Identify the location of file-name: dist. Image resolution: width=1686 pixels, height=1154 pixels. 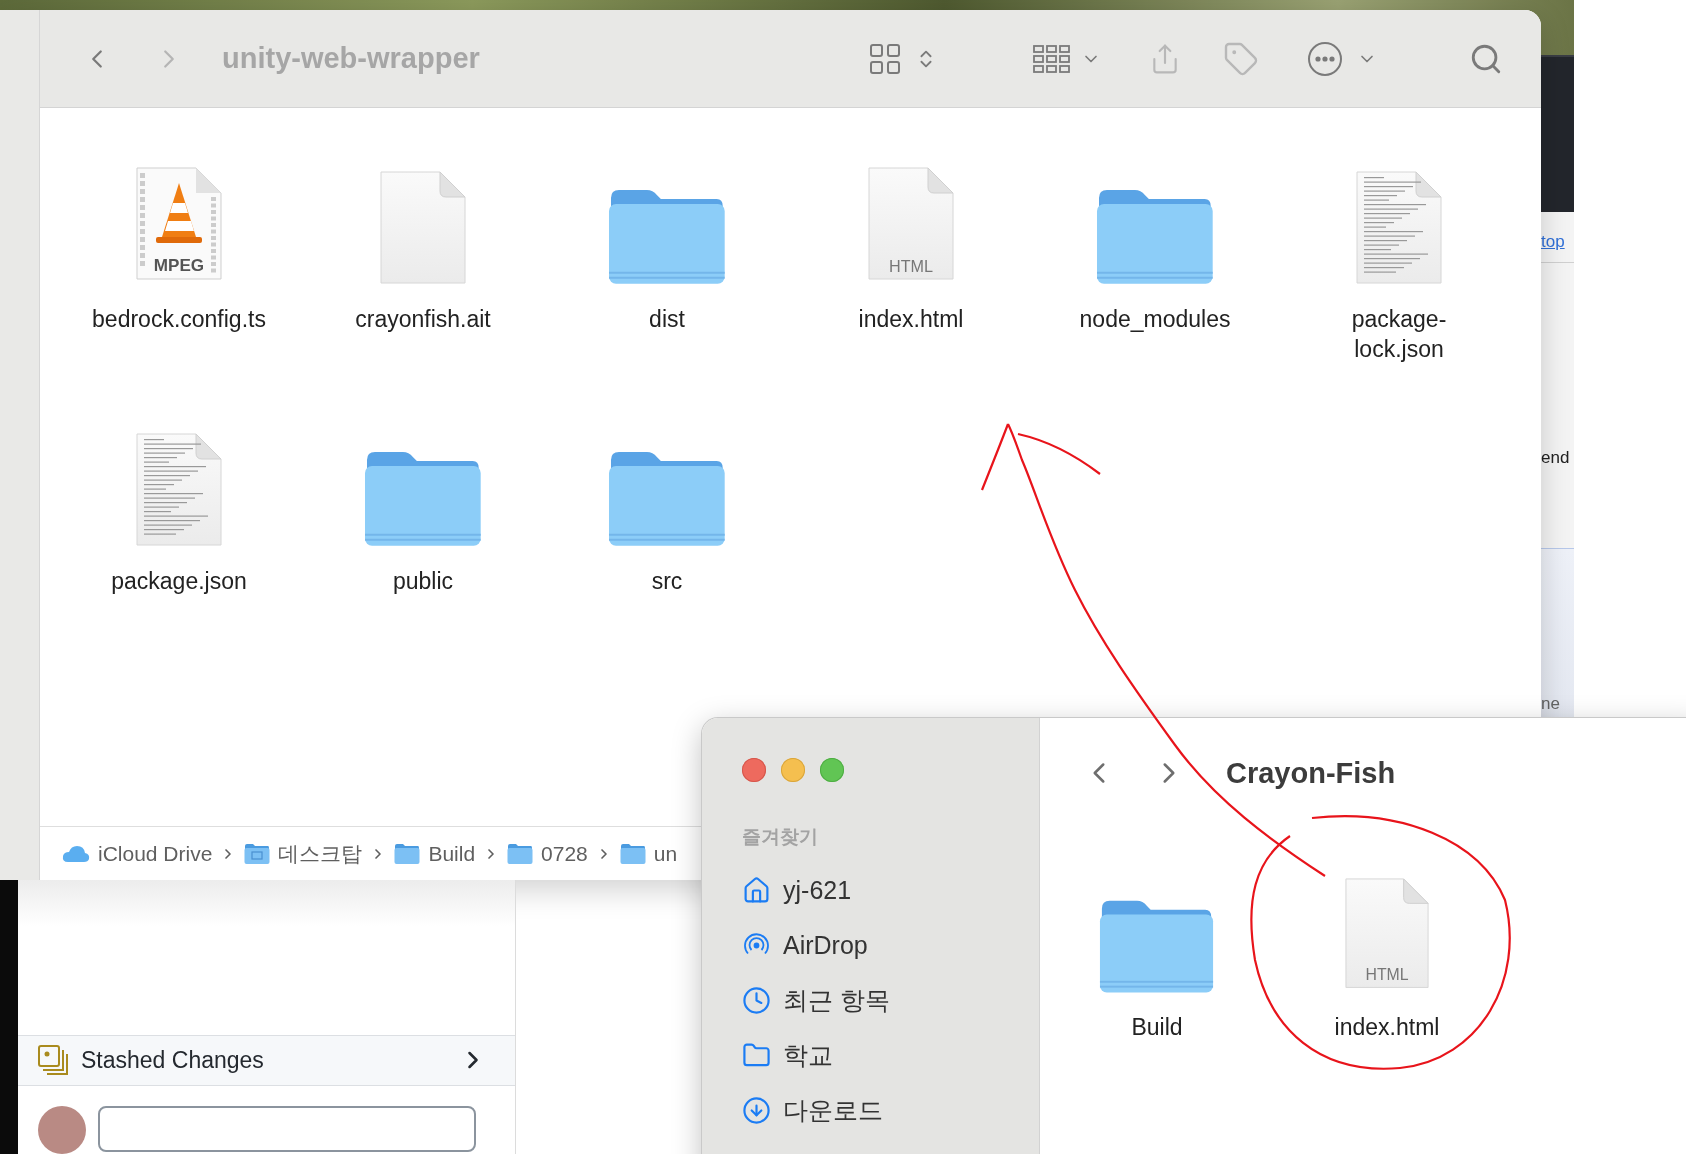
(667, 319).